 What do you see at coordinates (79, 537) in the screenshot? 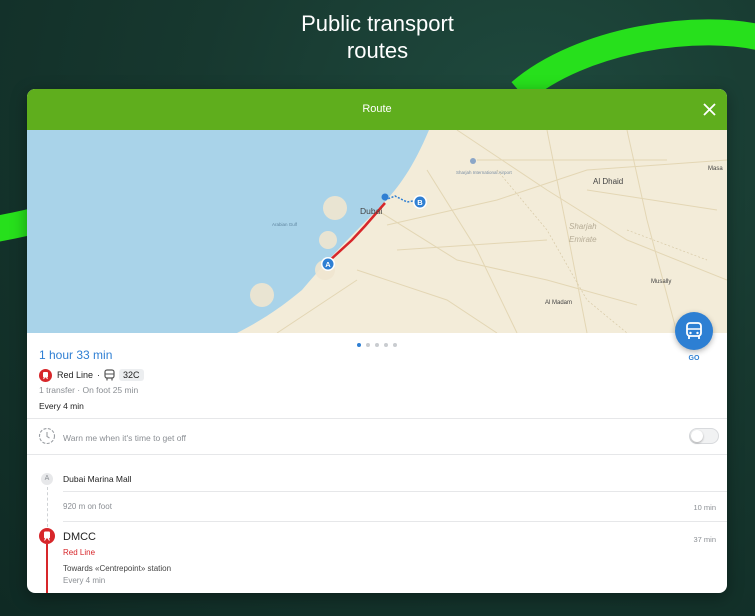
I see `station-name: DMCC` at bounding box center [79, 537].